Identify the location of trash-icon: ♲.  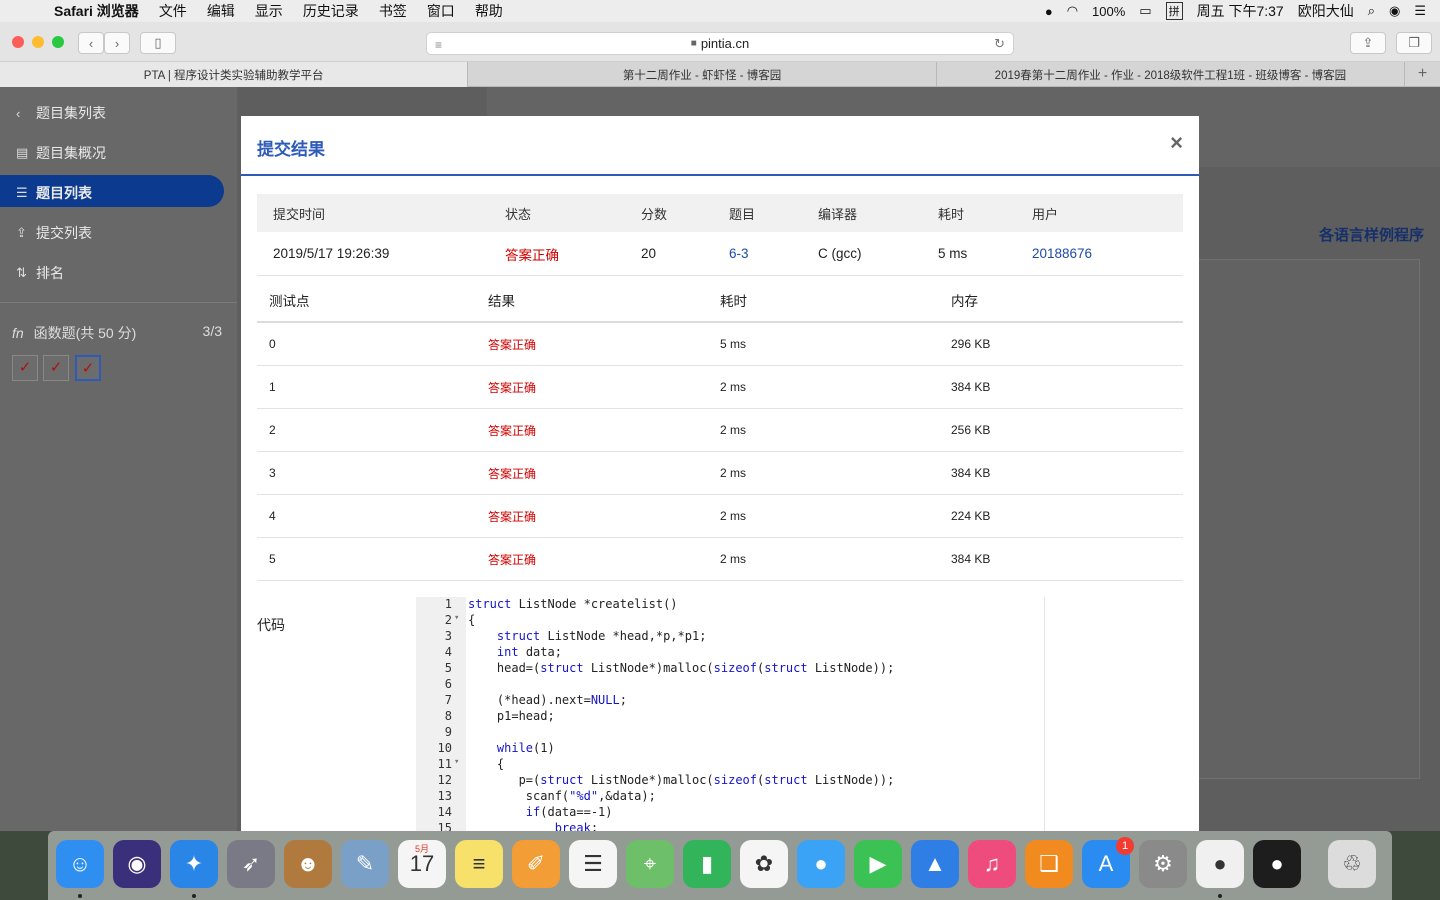
(1352, 864).